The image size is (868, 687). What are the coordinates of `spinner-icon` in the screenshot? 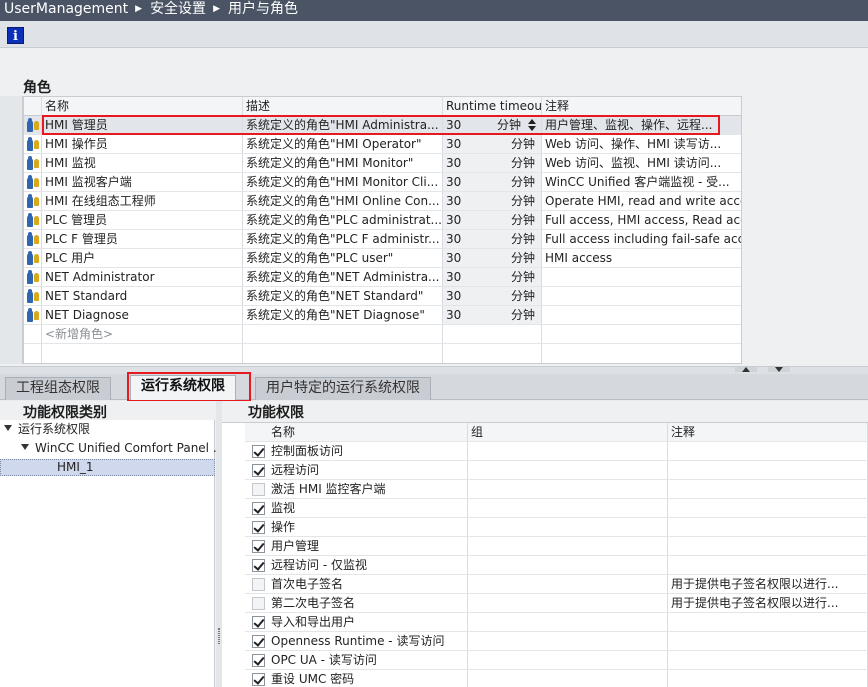 It's located at (532, 125).